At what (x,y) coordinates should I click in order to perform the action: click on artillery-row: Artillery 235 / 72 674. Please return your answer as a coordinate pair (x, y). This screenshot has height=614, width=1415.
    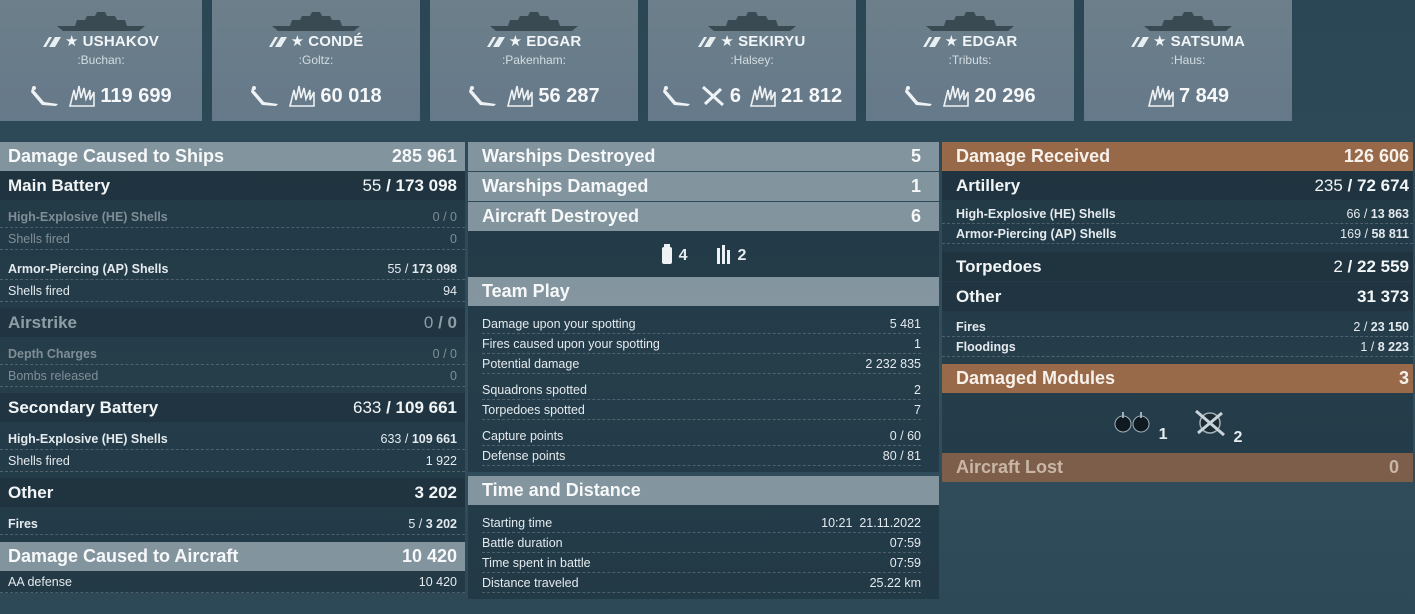
    Looking at the image, I should click on (1177, 185).